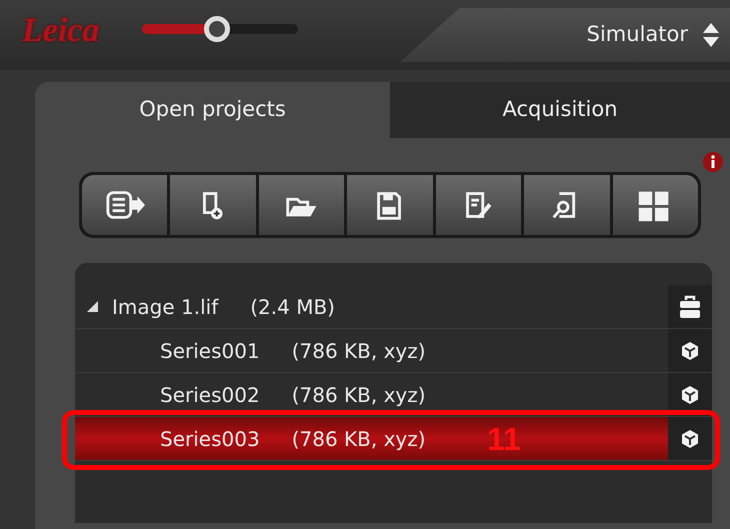 This screenshot has width=730, height=529. Describe the element at coordinates (292, 307) in the screenshot. I see `file-size: (2.4 MB)` at that location.